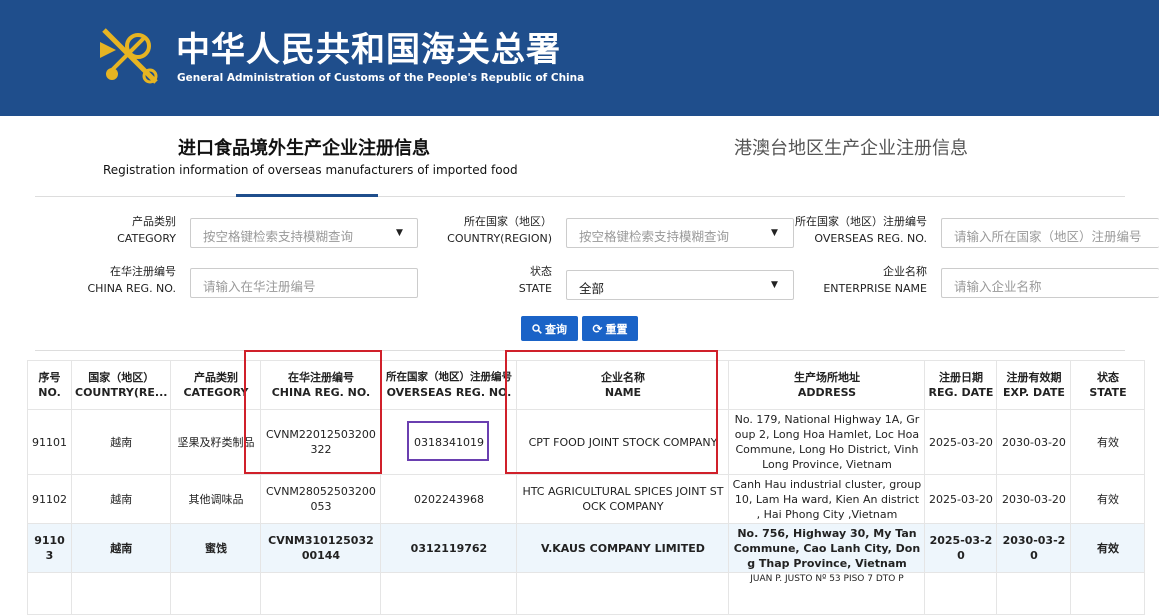  What do you see at coordinates (827, 392) in the screenshot?
I see `header-en: ADDRESS` at bounding box center [827, 392].